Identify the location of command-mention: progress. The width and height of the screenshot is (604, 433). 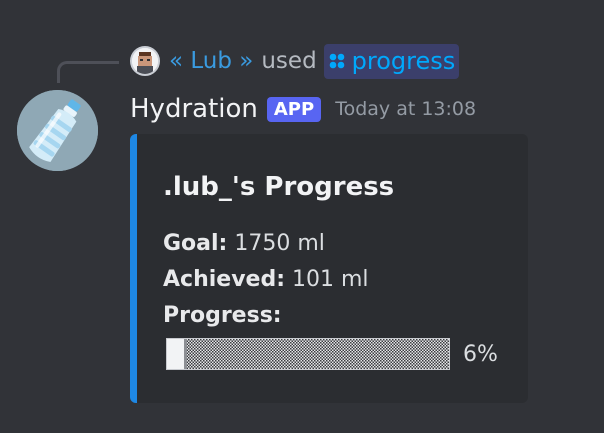
(391, 61).